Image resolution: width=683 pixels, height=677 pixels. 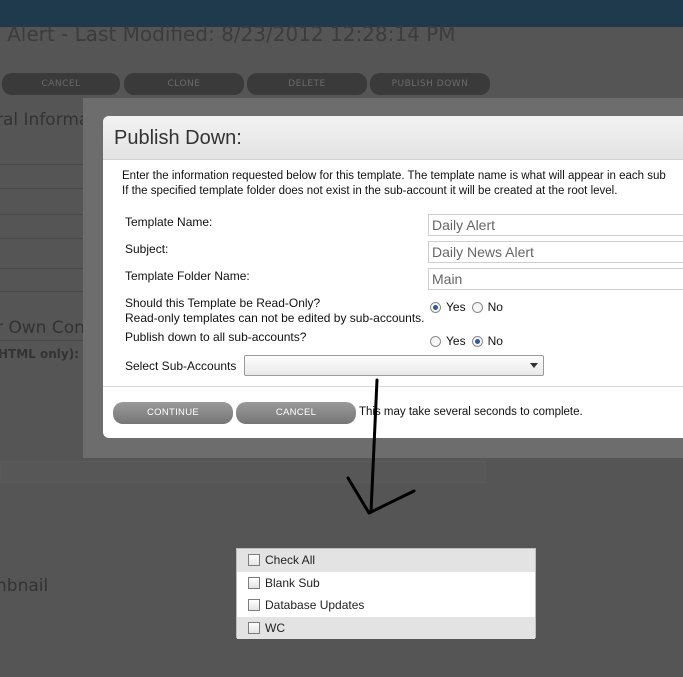 I want to click on readonly-radio-group: Yes No, so click(x=469, y=307).